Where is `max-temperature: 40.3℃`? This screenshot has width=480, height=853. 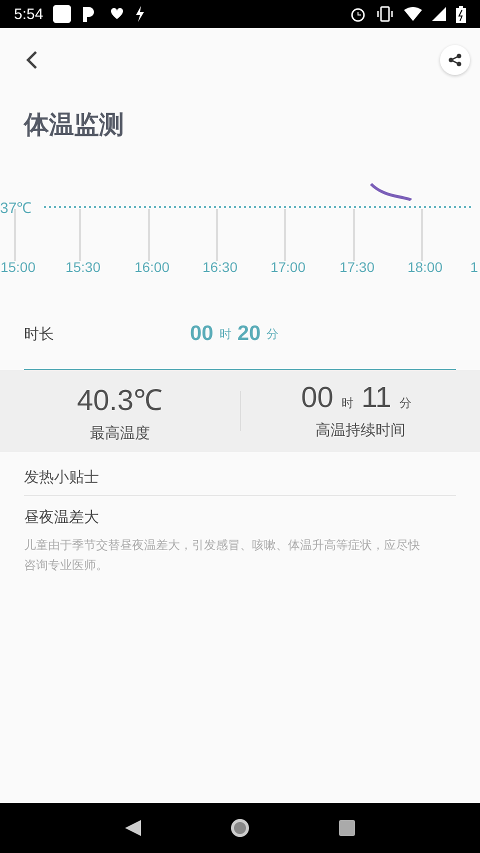
max-temperature: 40.3℃ is located at coordinates (119, 401).